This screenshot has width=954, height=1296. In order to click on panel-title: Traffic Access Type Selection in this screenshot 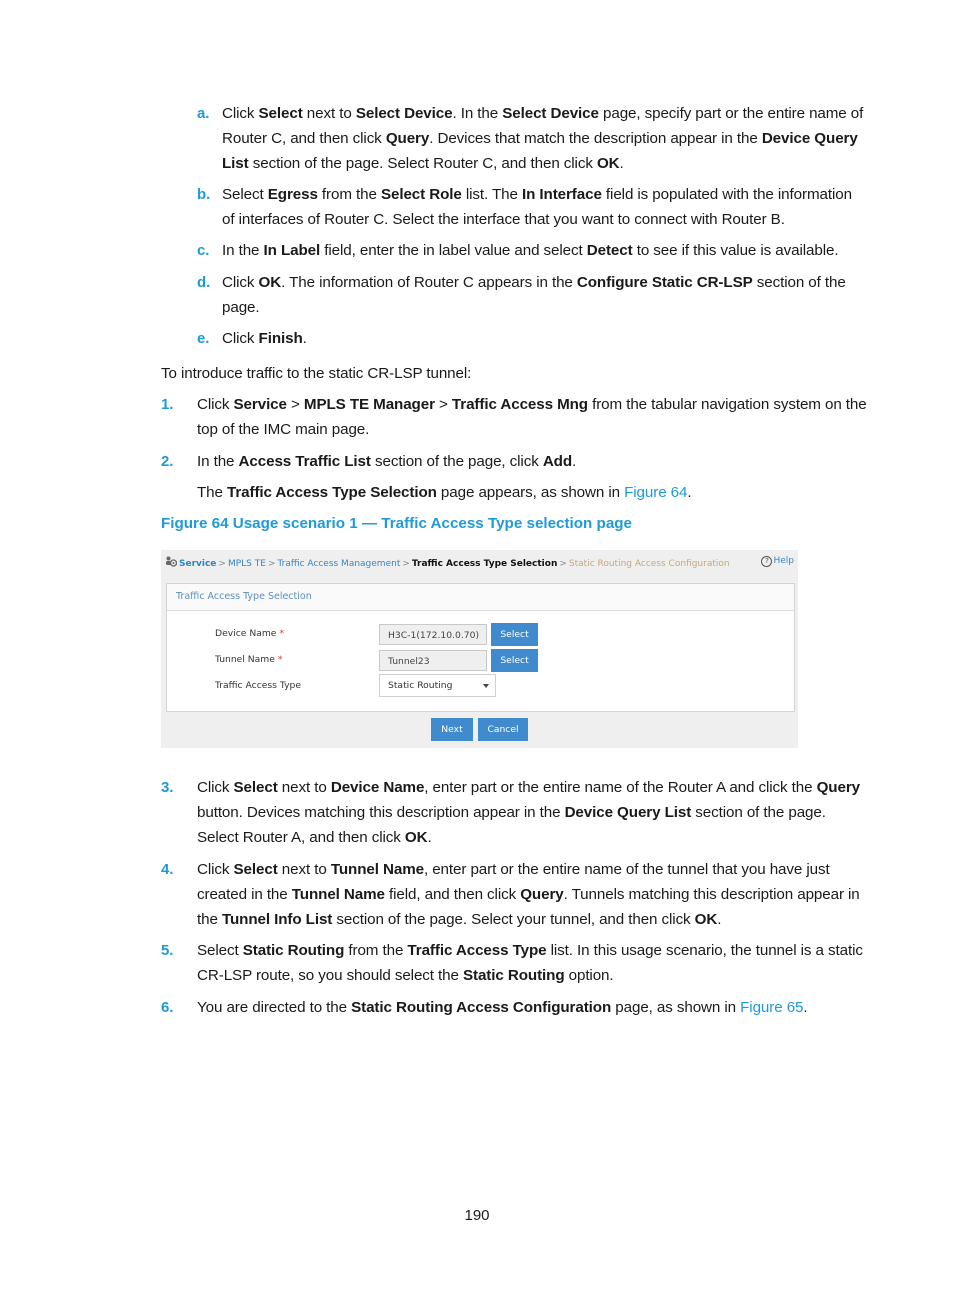, I will do `click(244, 596)`.